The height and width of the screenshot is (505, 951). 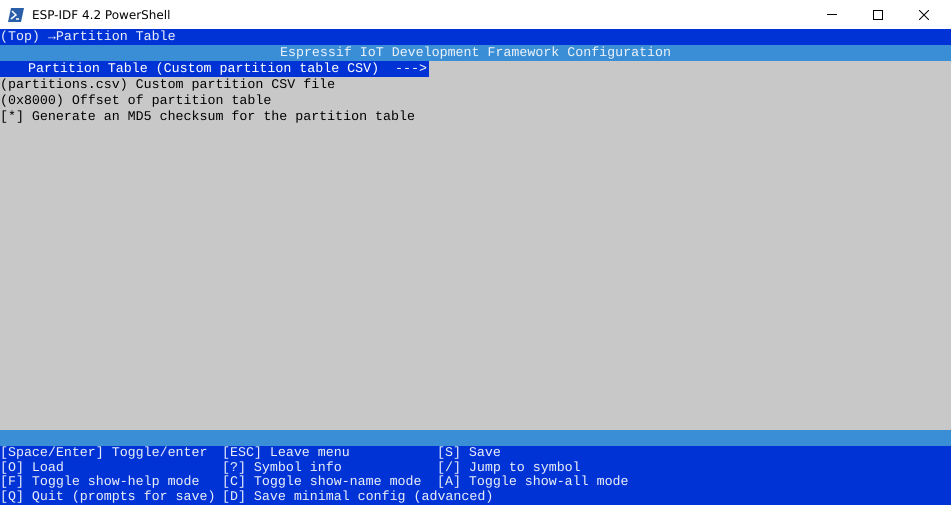 What do you see at coordinates (16, 15) in the screenshot?
I see `powershell-icon` at bounding box center [16, 15].